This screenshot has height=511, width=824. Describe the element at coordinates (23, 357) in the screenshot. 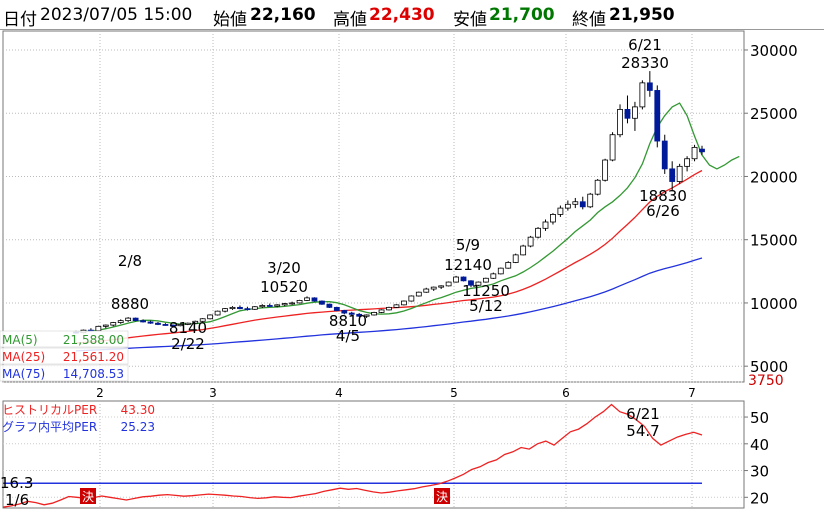

I see `legend-label: MA(25)` at that location.